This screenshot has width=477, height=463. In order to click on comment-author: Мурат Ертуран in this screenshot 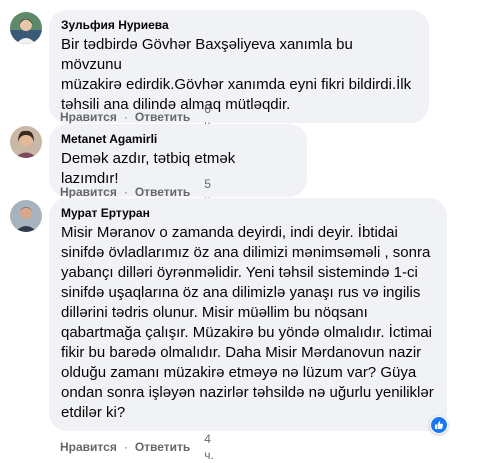, I will do `click(248, 213)`.